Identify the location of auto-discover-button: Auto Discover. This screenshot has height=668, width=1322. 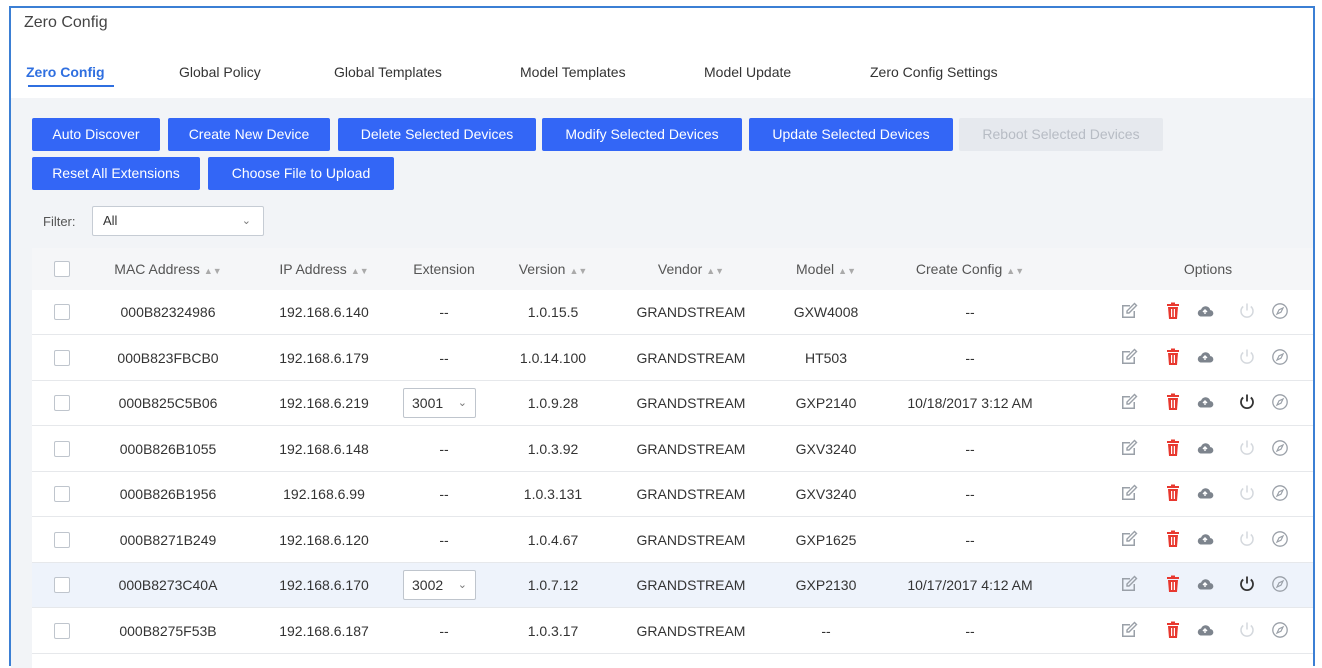
(96, 134).